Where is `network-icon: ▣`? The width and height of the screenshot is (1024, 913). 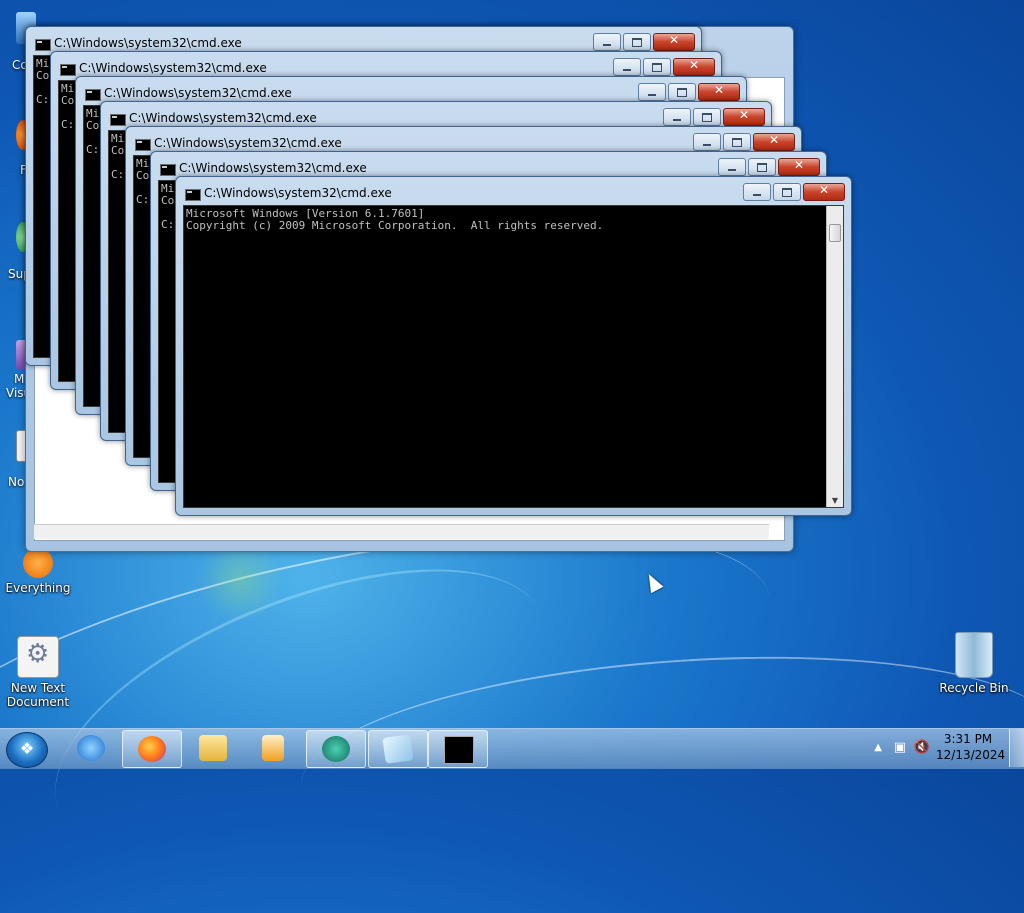 network-icon: ▣ is located at coordinates (900, 747).